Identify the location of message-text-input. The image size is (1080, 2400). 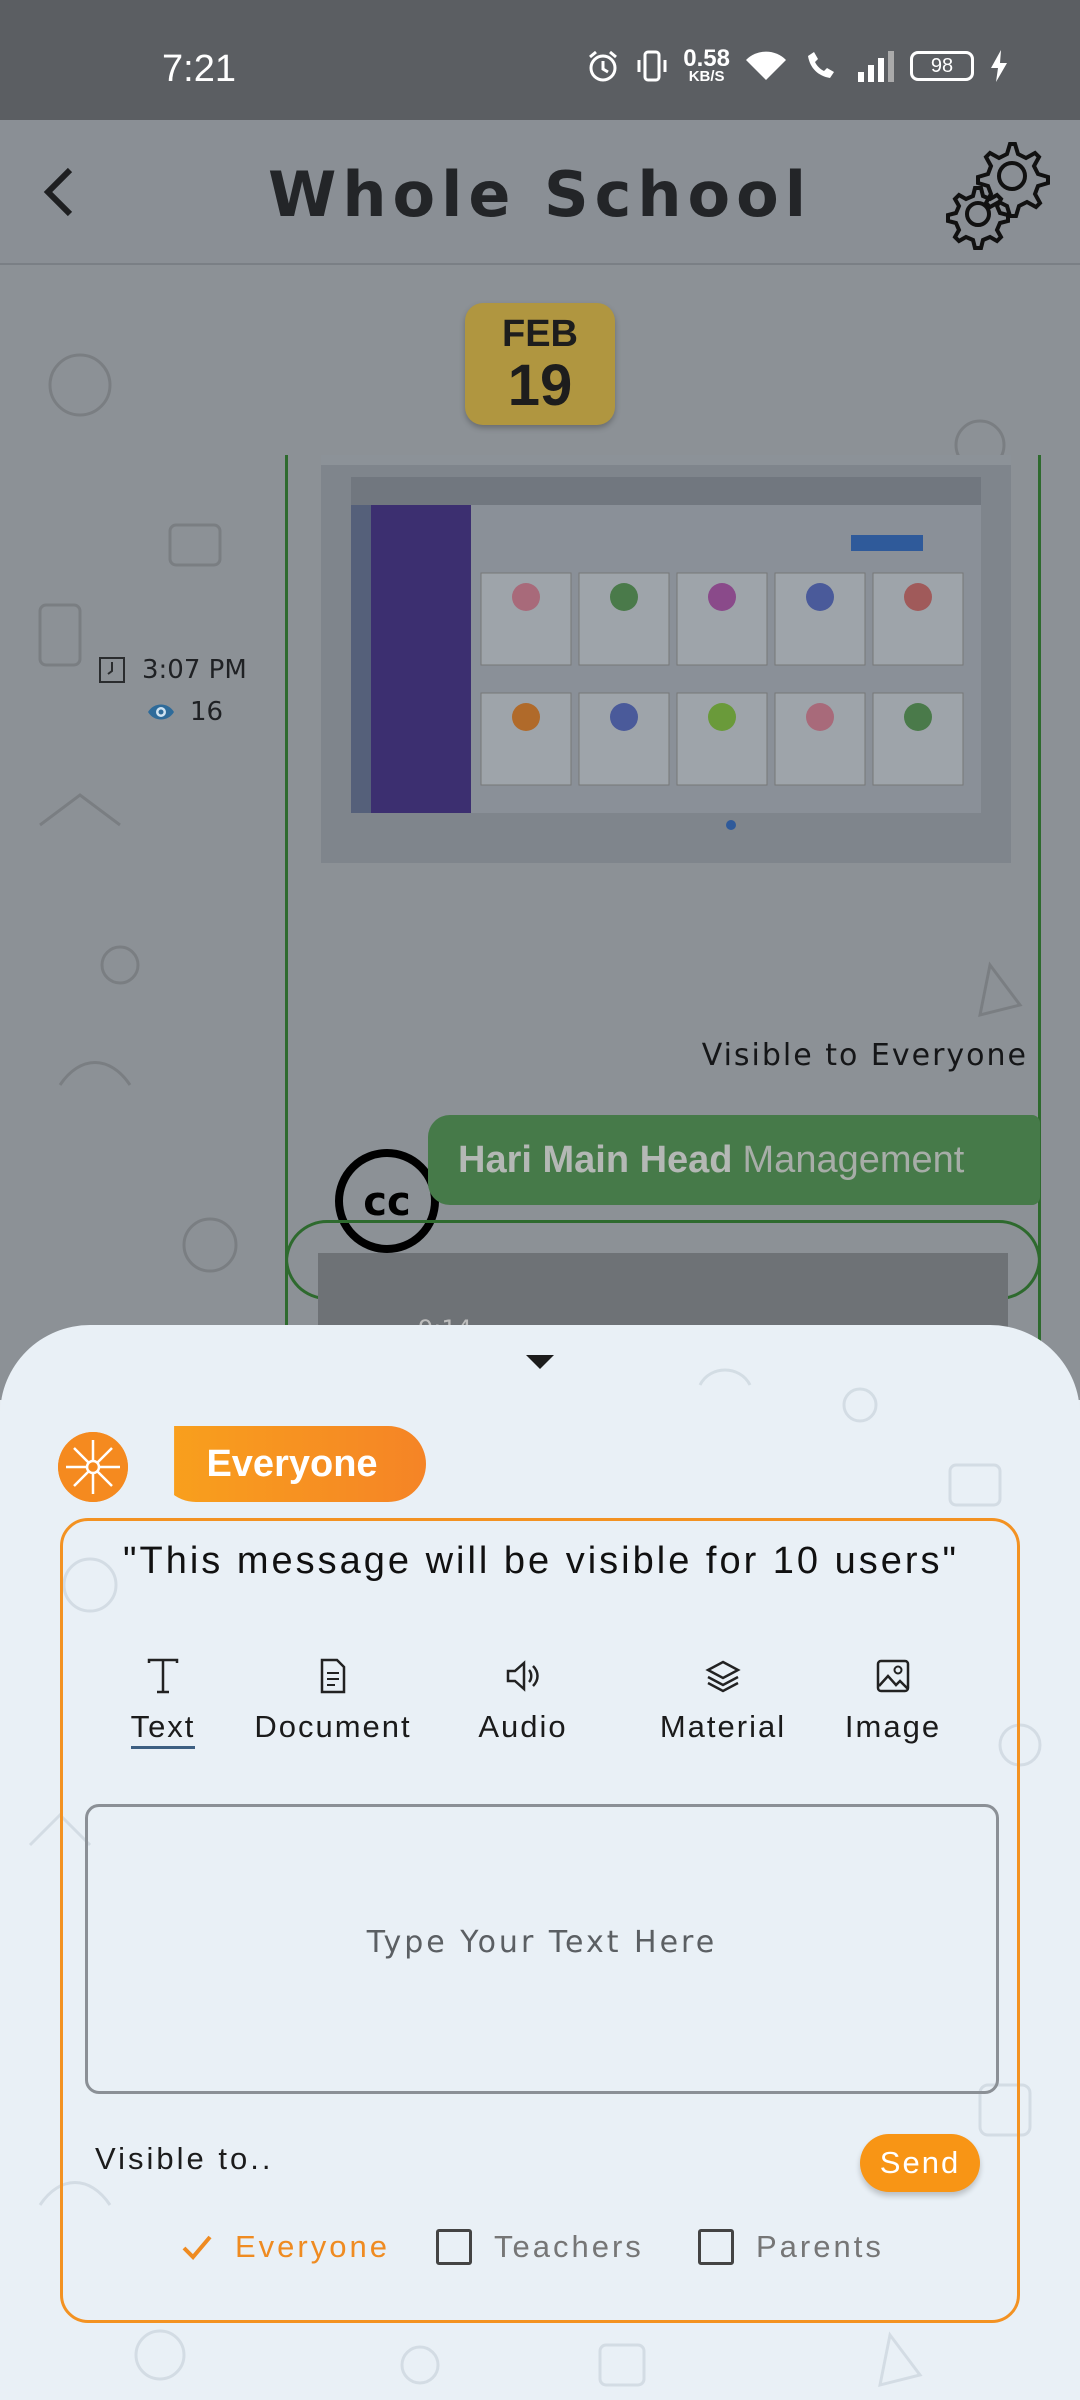
(542, 1949).